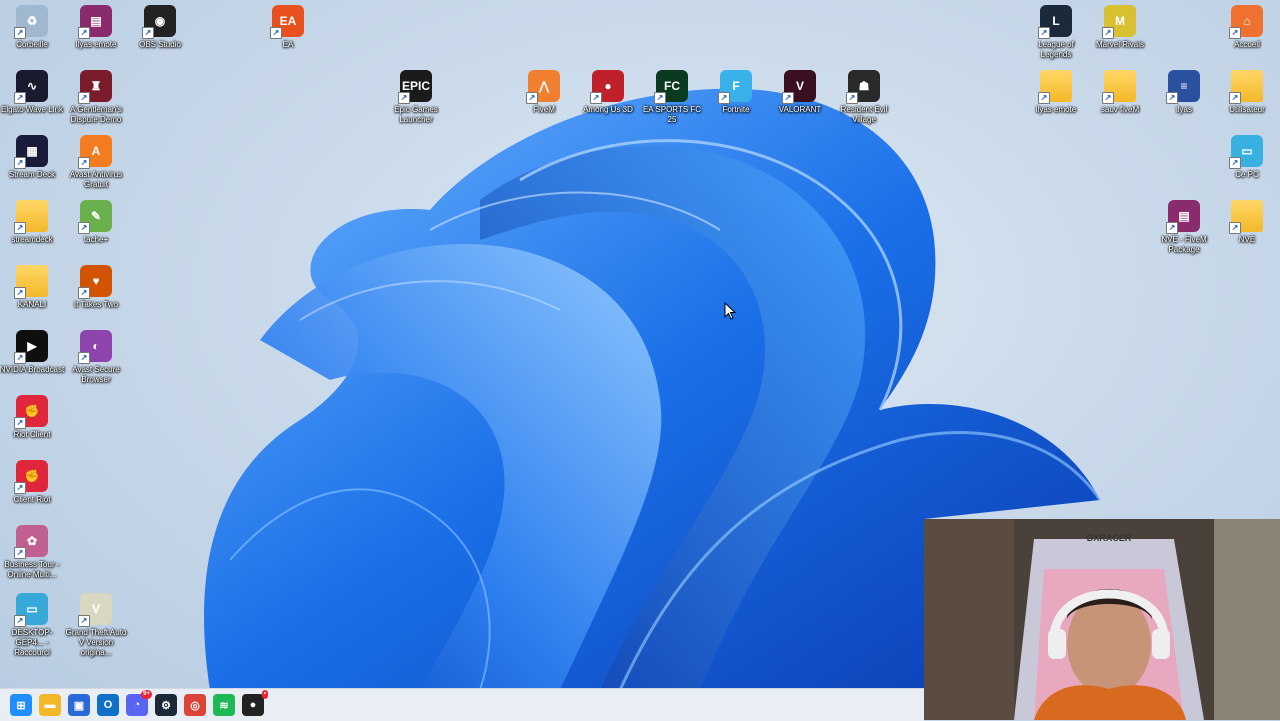  What do you see at coordinates (32, 304) in the screenshot?
I see `desktop-icon-label: KANALI` at bounding box center [32, 304].